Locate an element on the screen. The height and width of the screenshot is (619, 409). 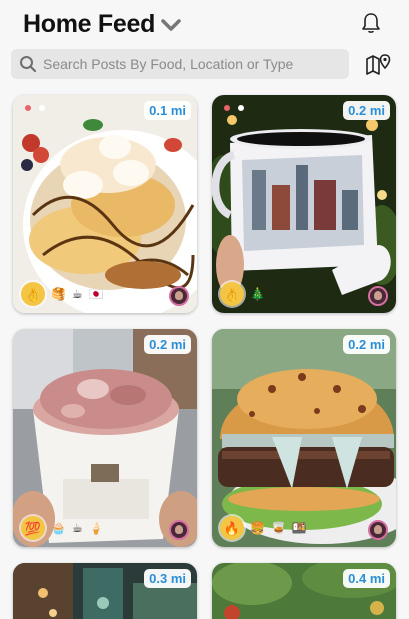
tag-emojis: 👌 🥞 ☕ 🇯🇵 is located at coordinates (62, 294).